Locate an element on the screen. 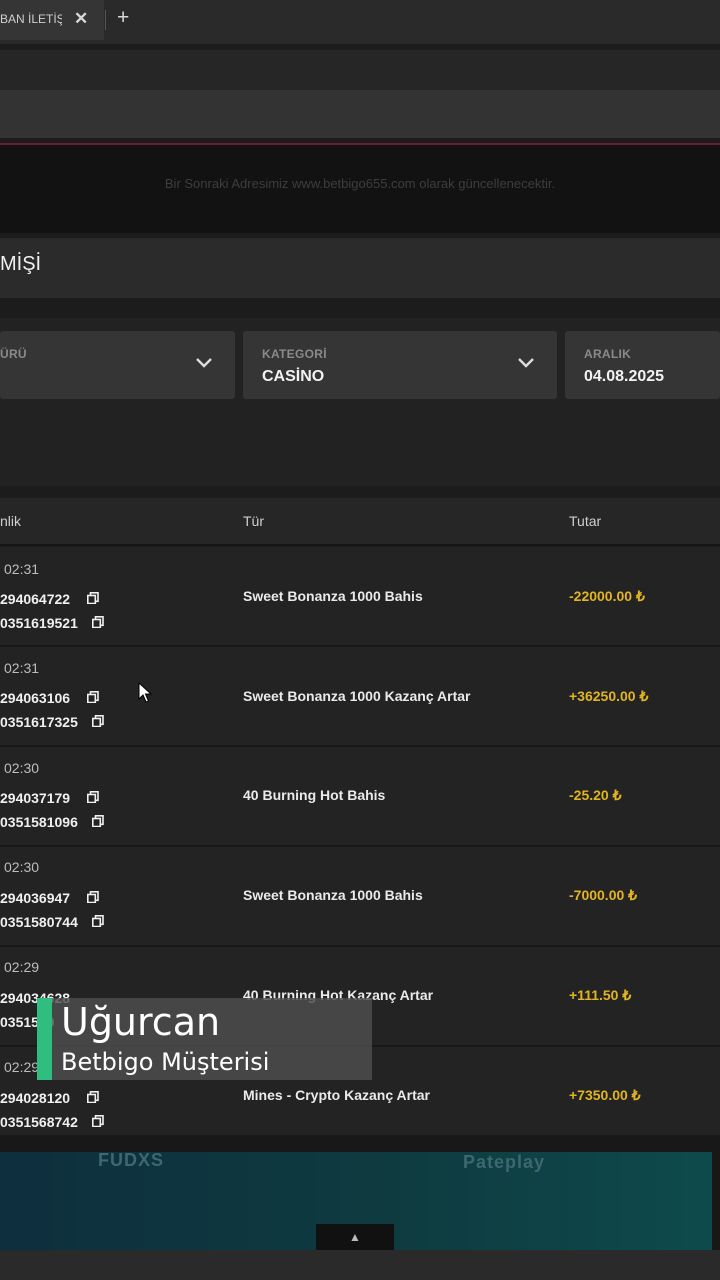 The width and height of the screenshot is (720, 1280). transaction-id: 294063106 is located at coordinates (35, 698).